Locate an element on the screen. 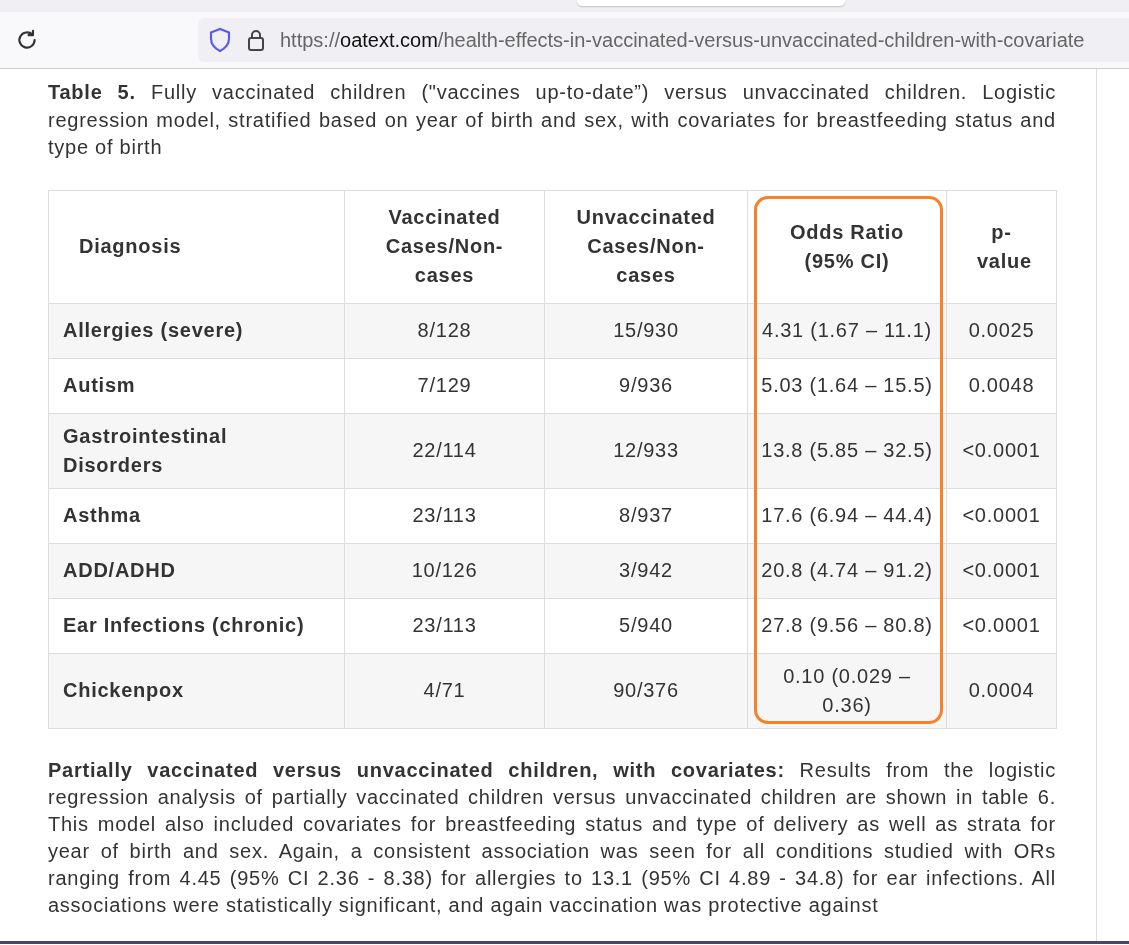 This screenshot has height=945, width=1129. lock-icon is located at coordinates (256, 40).